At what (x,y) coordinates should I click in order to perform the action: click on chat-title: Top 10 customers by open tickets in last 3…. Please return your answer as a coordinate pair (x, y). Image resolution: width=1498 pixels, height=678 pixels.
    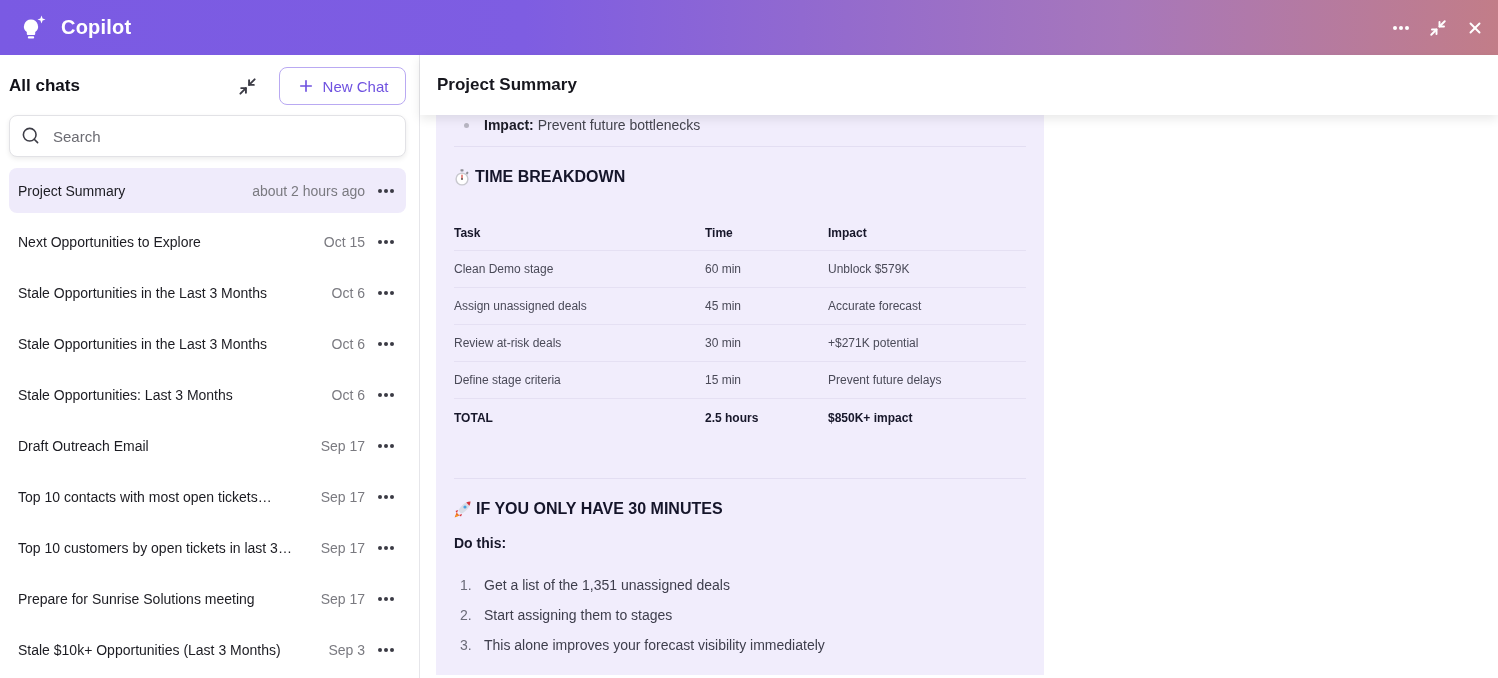
    Looking at the image, I should click on (155, 547).